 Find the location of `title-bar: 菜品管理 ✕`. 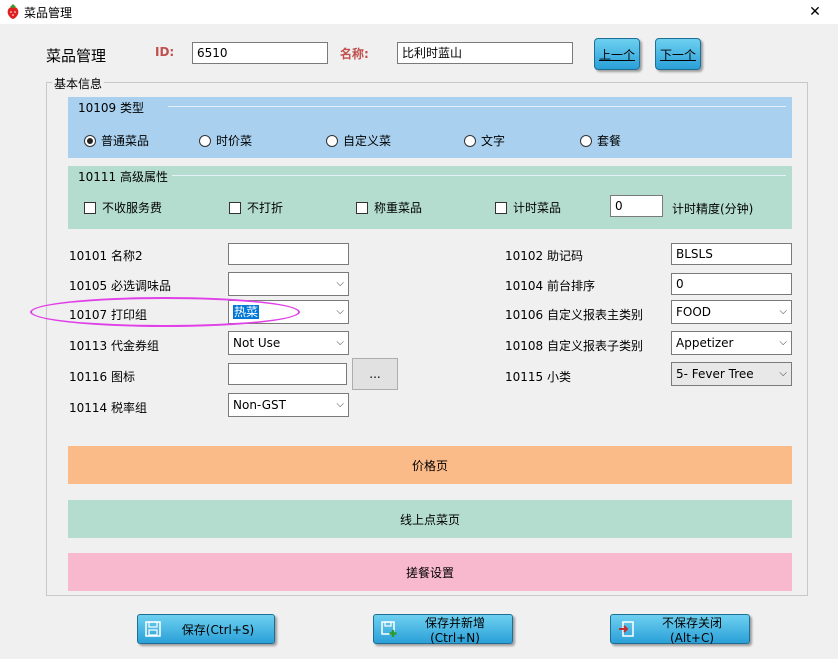

title-bar: 菜品管理 ✕ is located at coordinates (419, 12).